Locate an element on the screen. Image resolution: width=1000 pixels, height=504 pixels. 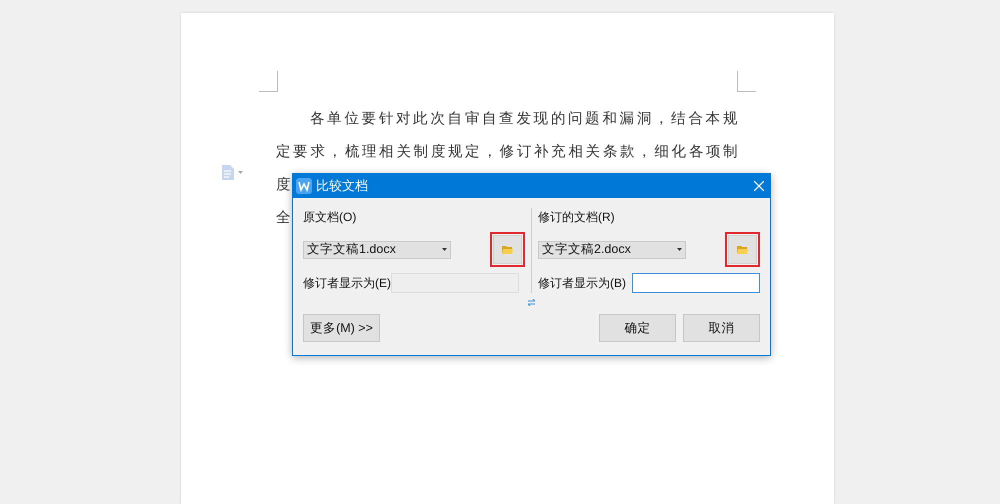
paragraph-line: 各单位要针对此次自审自查发现的问题和漏洞，结合本规 is located at coordinates (524, 119).